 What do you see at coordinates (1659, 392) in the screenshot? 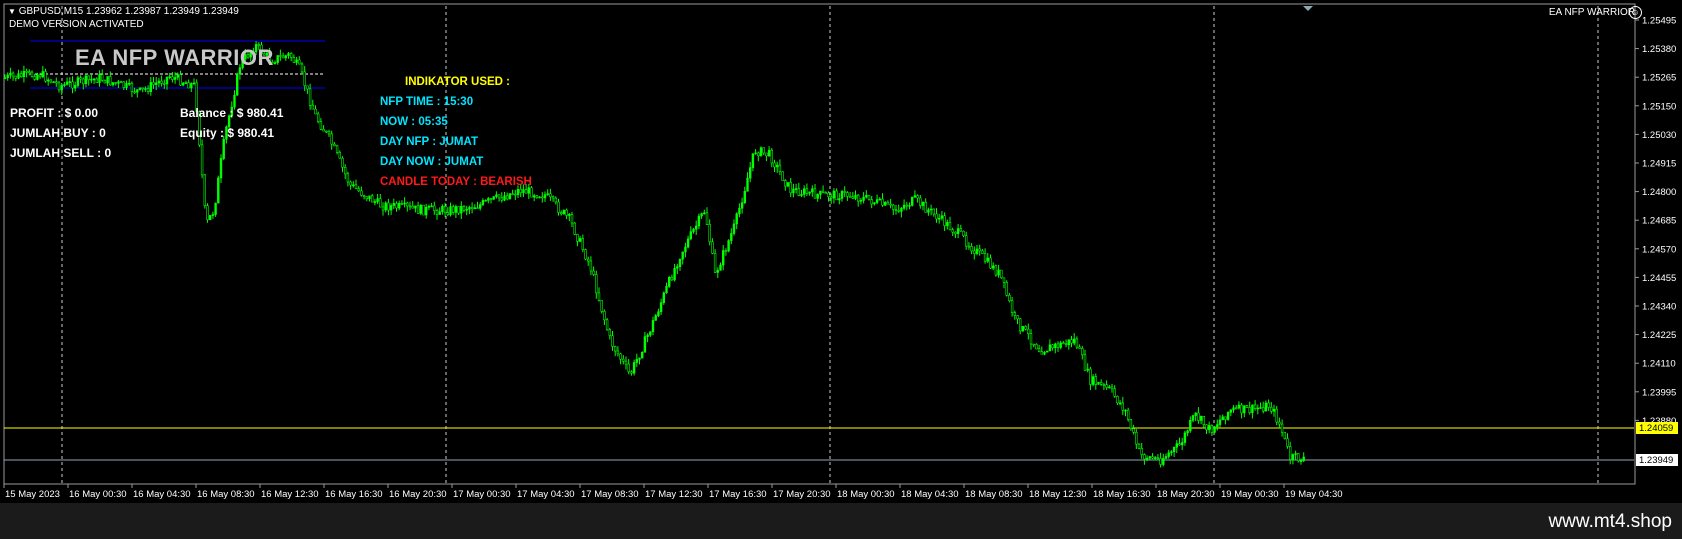
I see `price-tick-label: 1.23995` at bounding box center [1659, 392].